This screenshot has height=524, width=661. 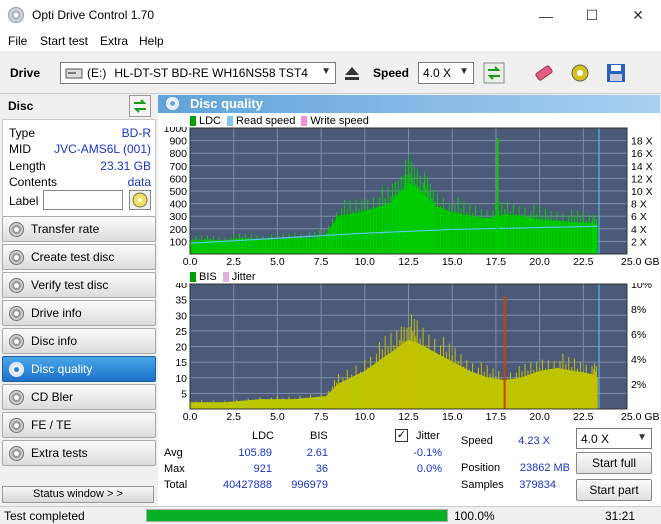 I want to click on nav-cd-bler: CD Bler, so click(x=79, y=397).